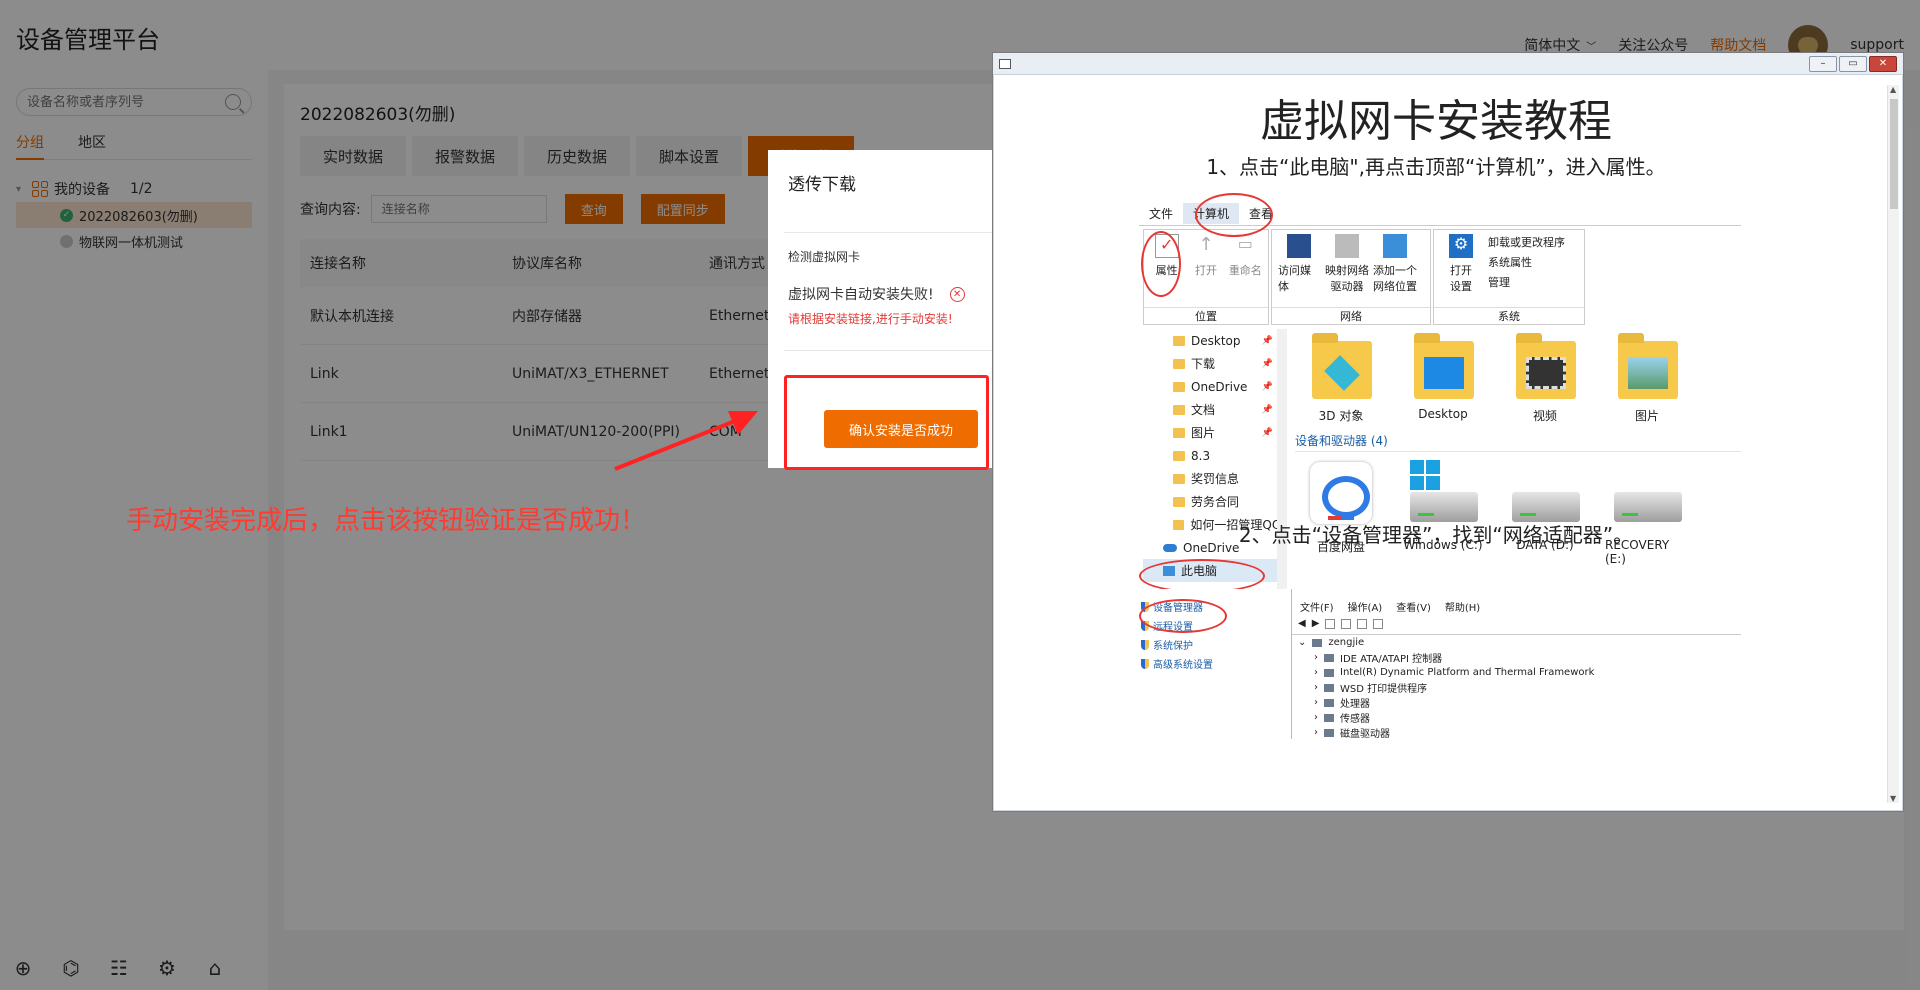 Image resolution: width=1920 pixels, height=990 pixels. I want to click on drive-item: 百度网盘, so click(1341, 513).